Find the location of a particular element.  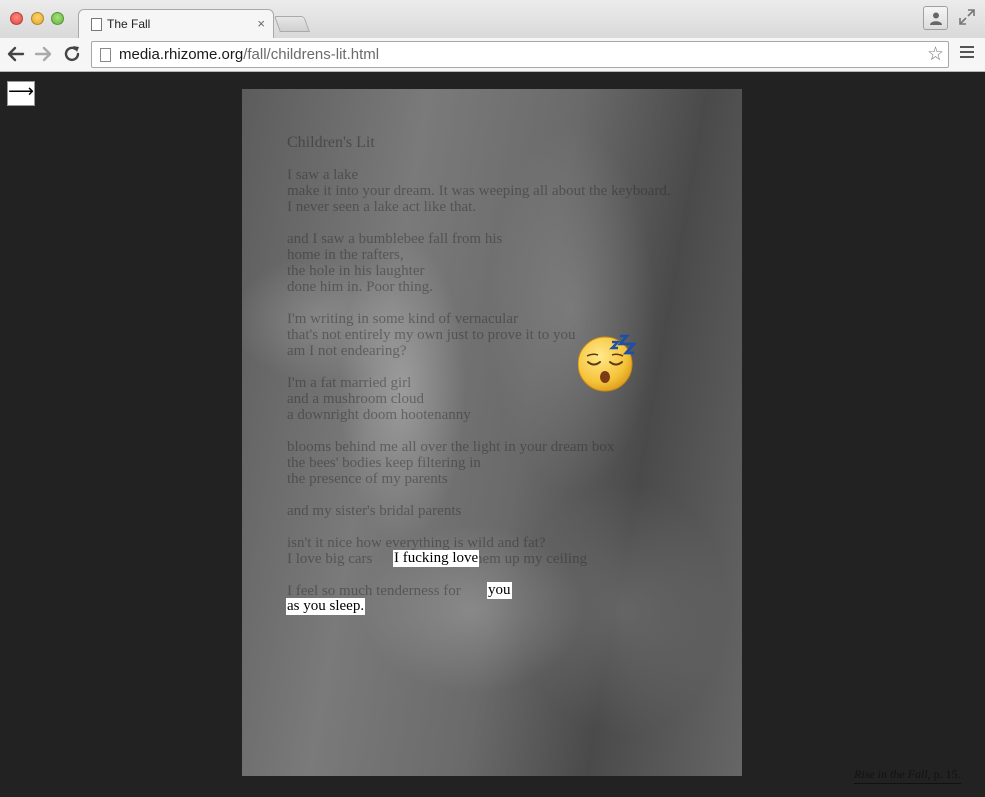

forward-icon is located at coordinates (43, 54).